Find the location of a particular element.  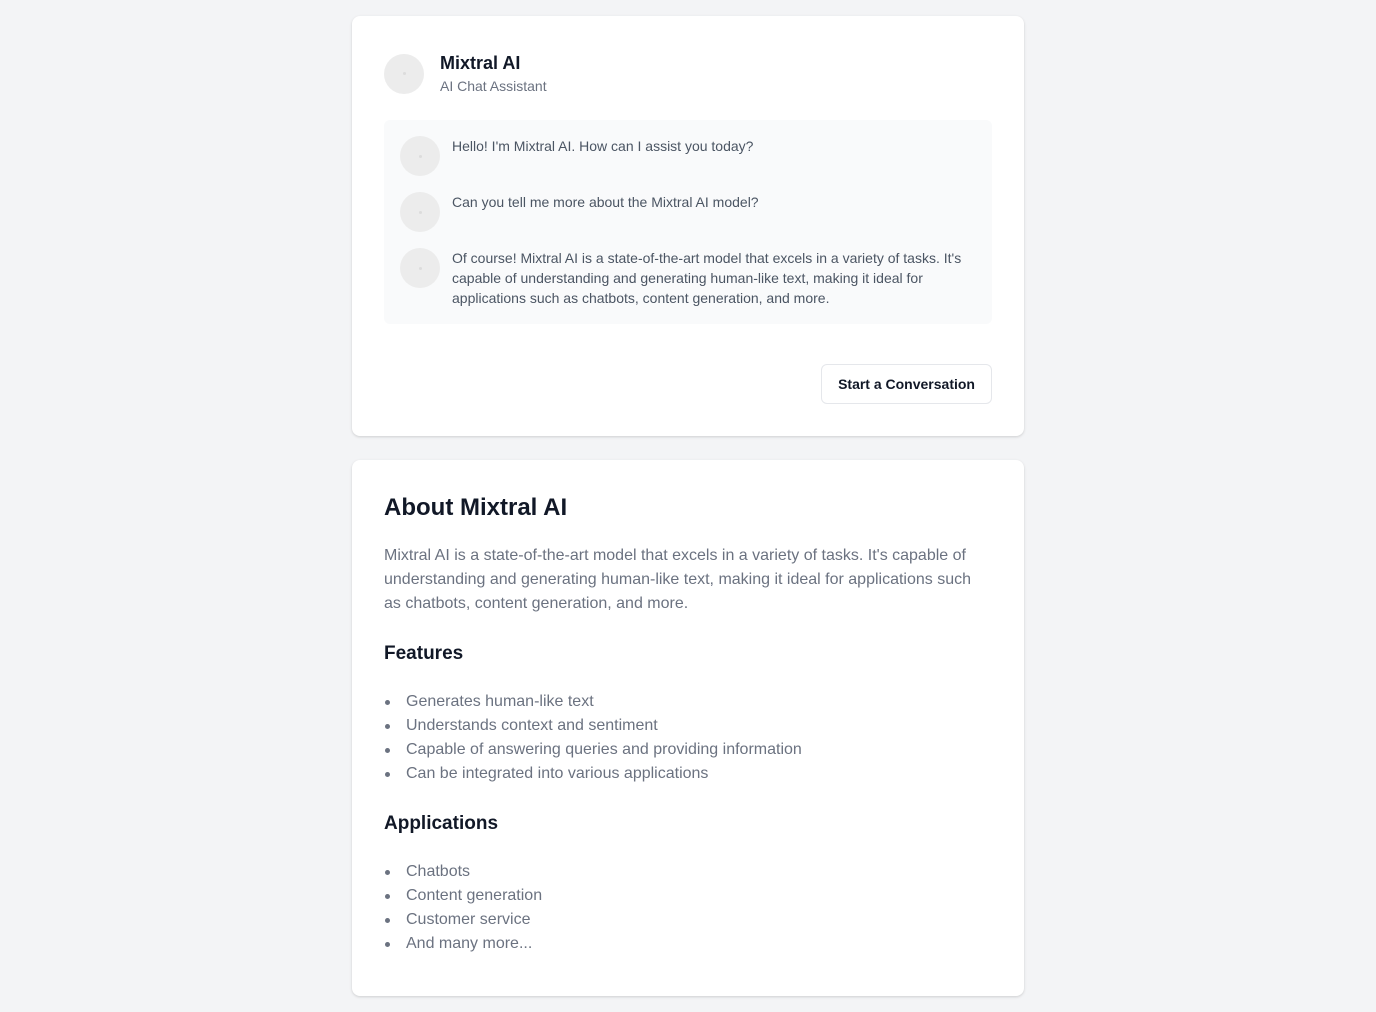

applications-title: Applications is located at coordinates (441, 823).